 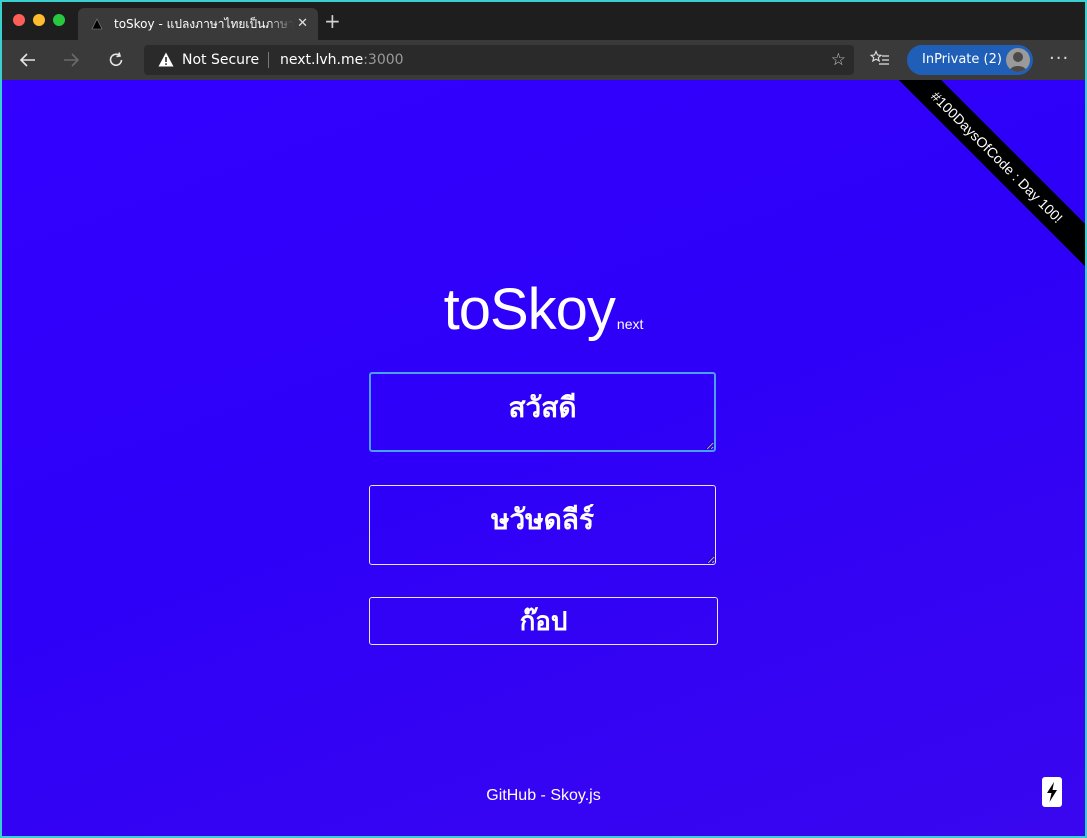 I want to click on thai-input-field: สวัสดี, so click(x=542, y=412).